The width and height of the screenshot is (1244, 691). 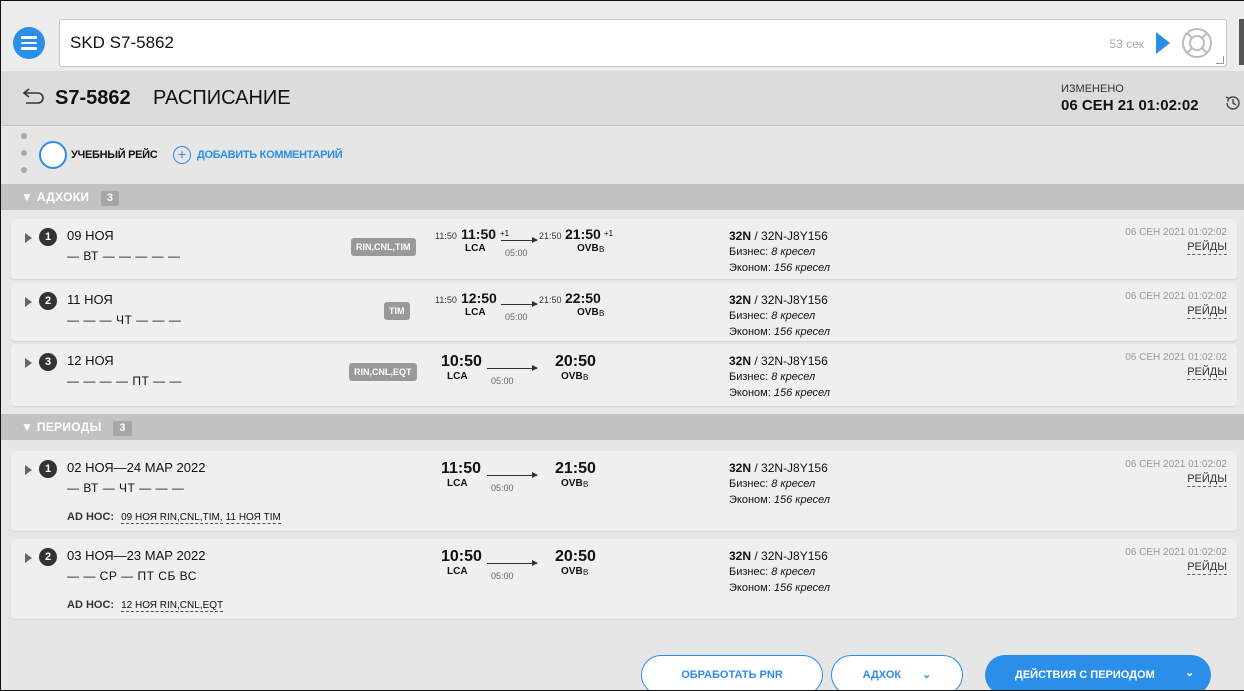 I want to click on changed-value: 06 СЕН 21 01:02:02, so click(x=1130, y=105).